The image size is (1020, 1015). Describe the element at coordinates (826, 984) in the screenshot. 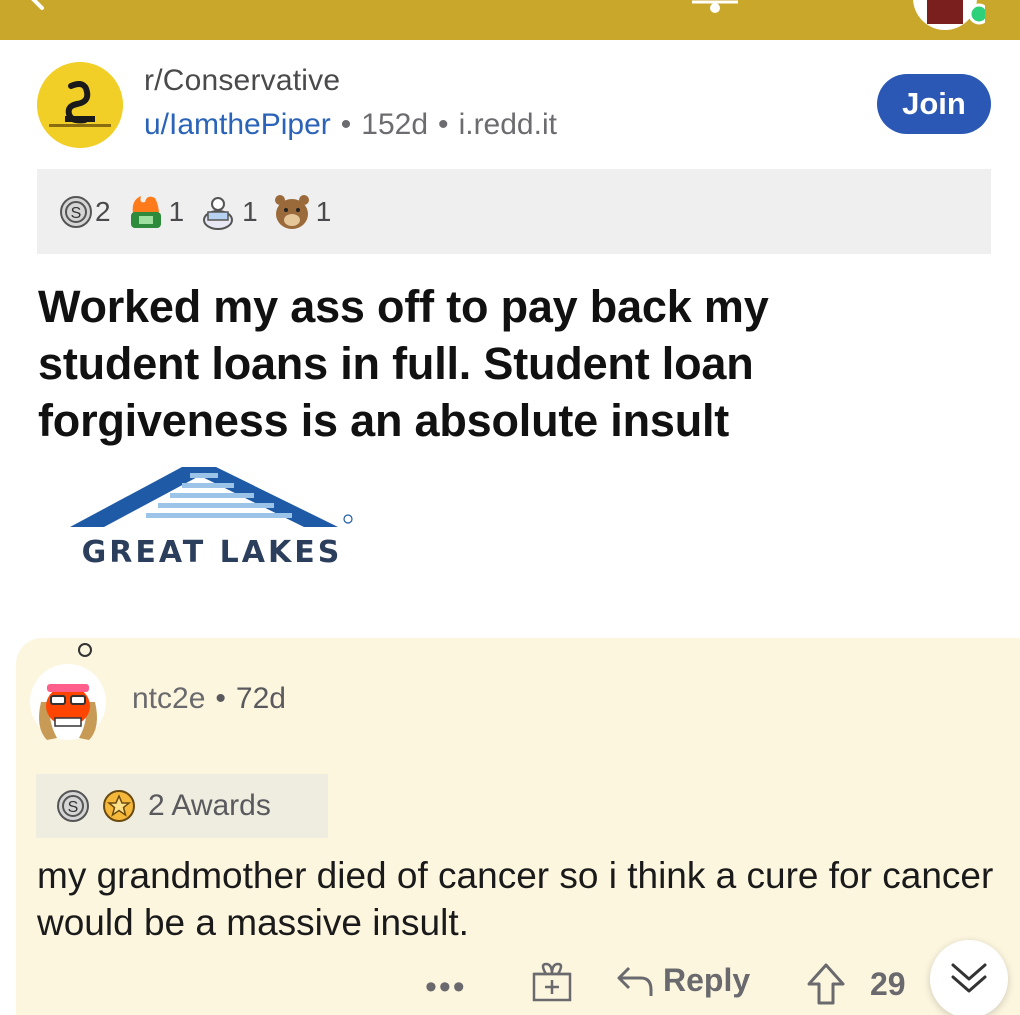

I see `upvote-arrow-icon` at that location.